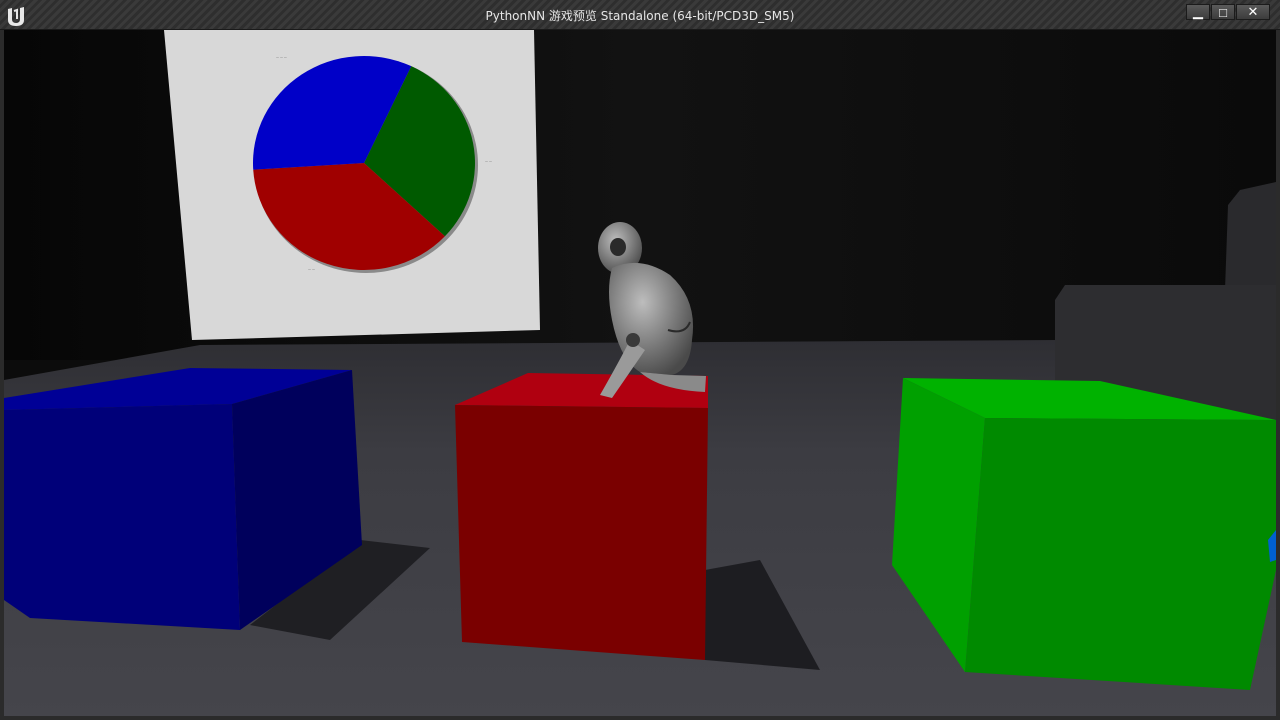 This screenshot has height=720, width=1280. Describe the element at coordinates (1084, 534) in the screenshot. I see `green-cube` at that location.